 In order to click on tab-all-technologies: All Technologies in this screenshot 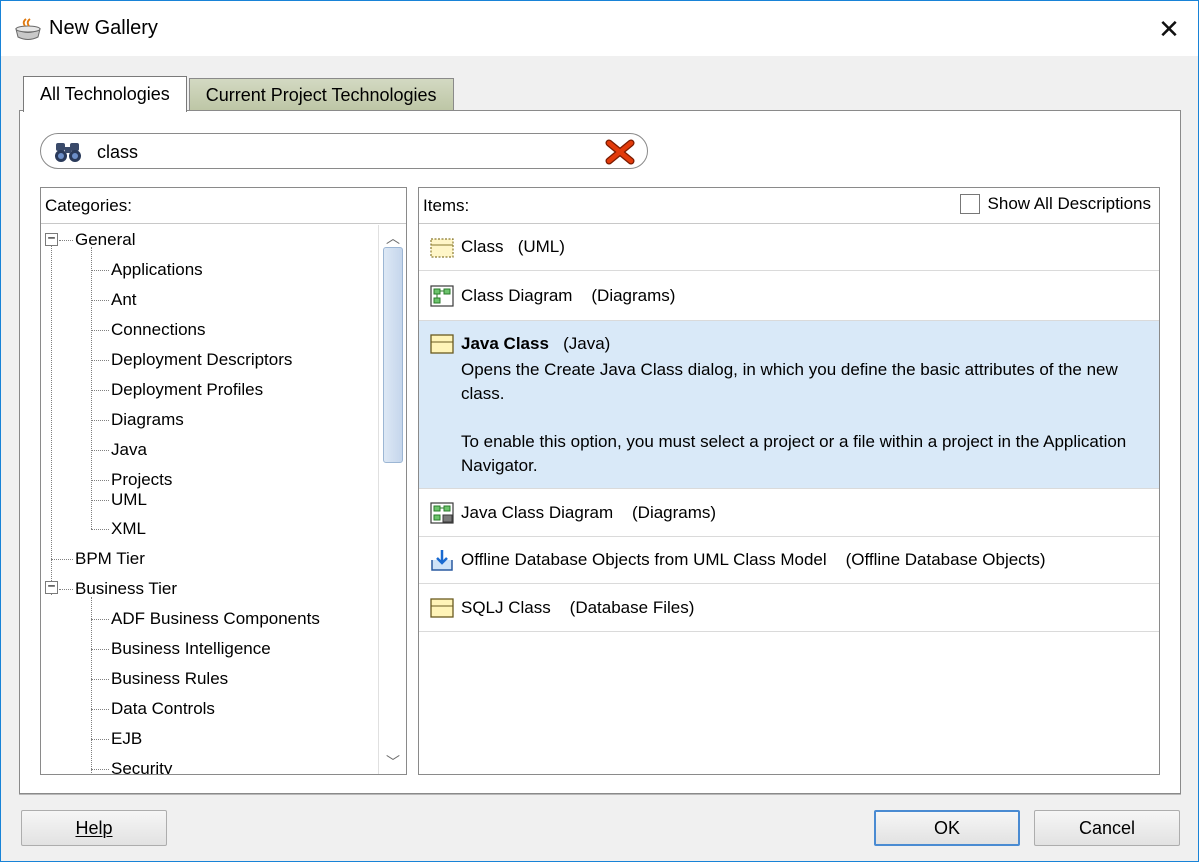, I will do `click(105, 94)`.